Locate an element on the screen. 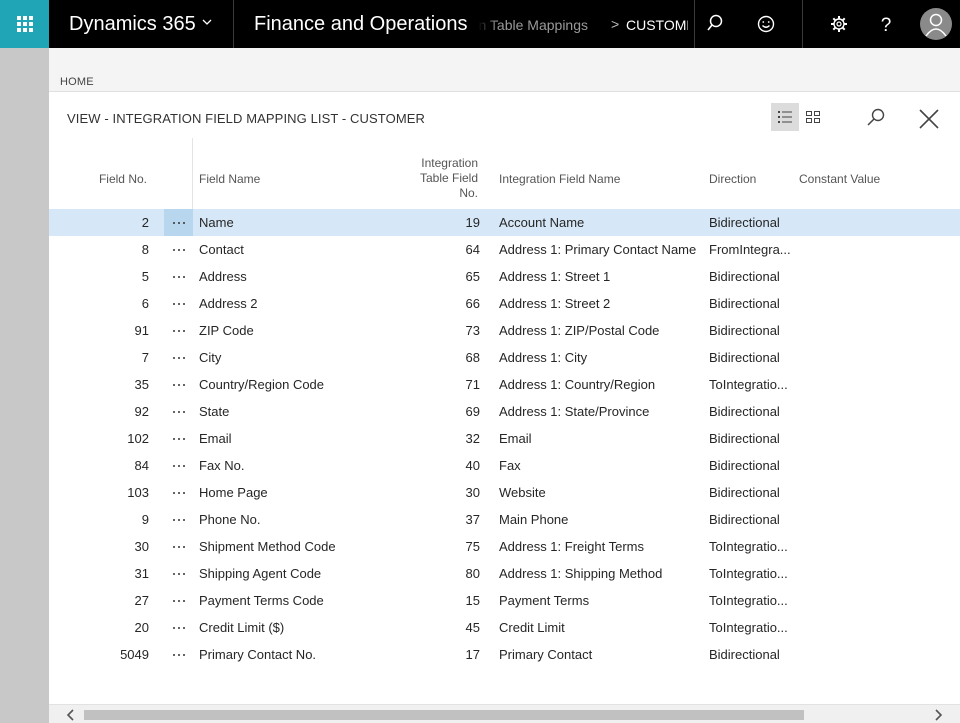 This screenshot has height=723, width=960. header-line: No. is located at coordinates (468, 193).